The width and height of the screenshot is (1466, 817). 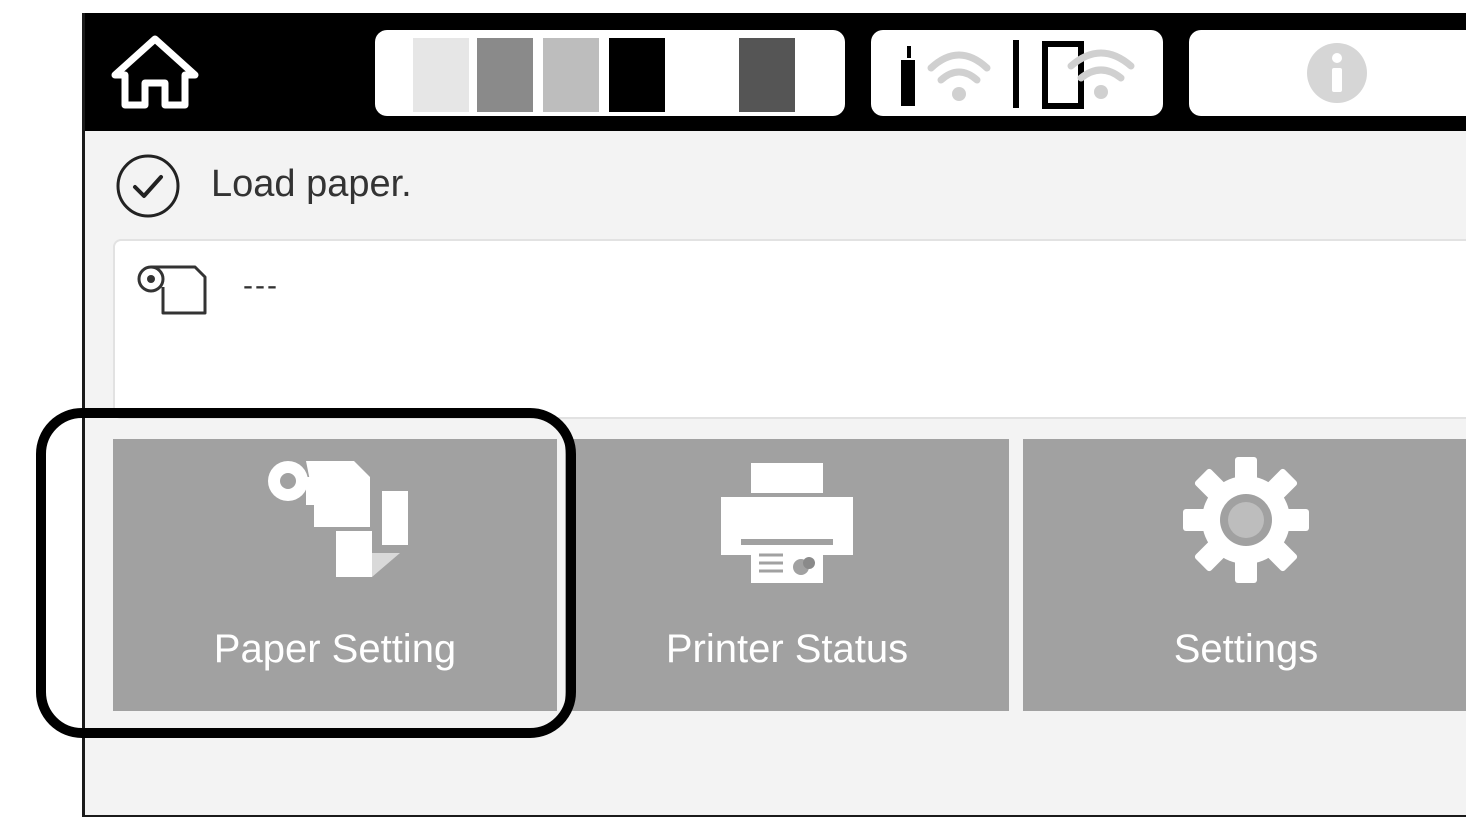 What do you see at coordinates (1246, 649) in the screenshot?
I see `settings-label: Settings` at bounding box center [1246, 649].